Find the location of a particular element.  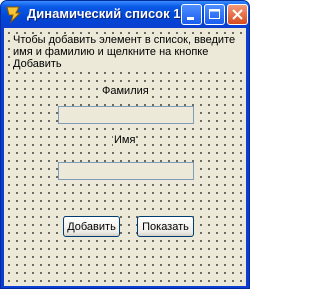

maximize-button is located at coordinates (214, 14).